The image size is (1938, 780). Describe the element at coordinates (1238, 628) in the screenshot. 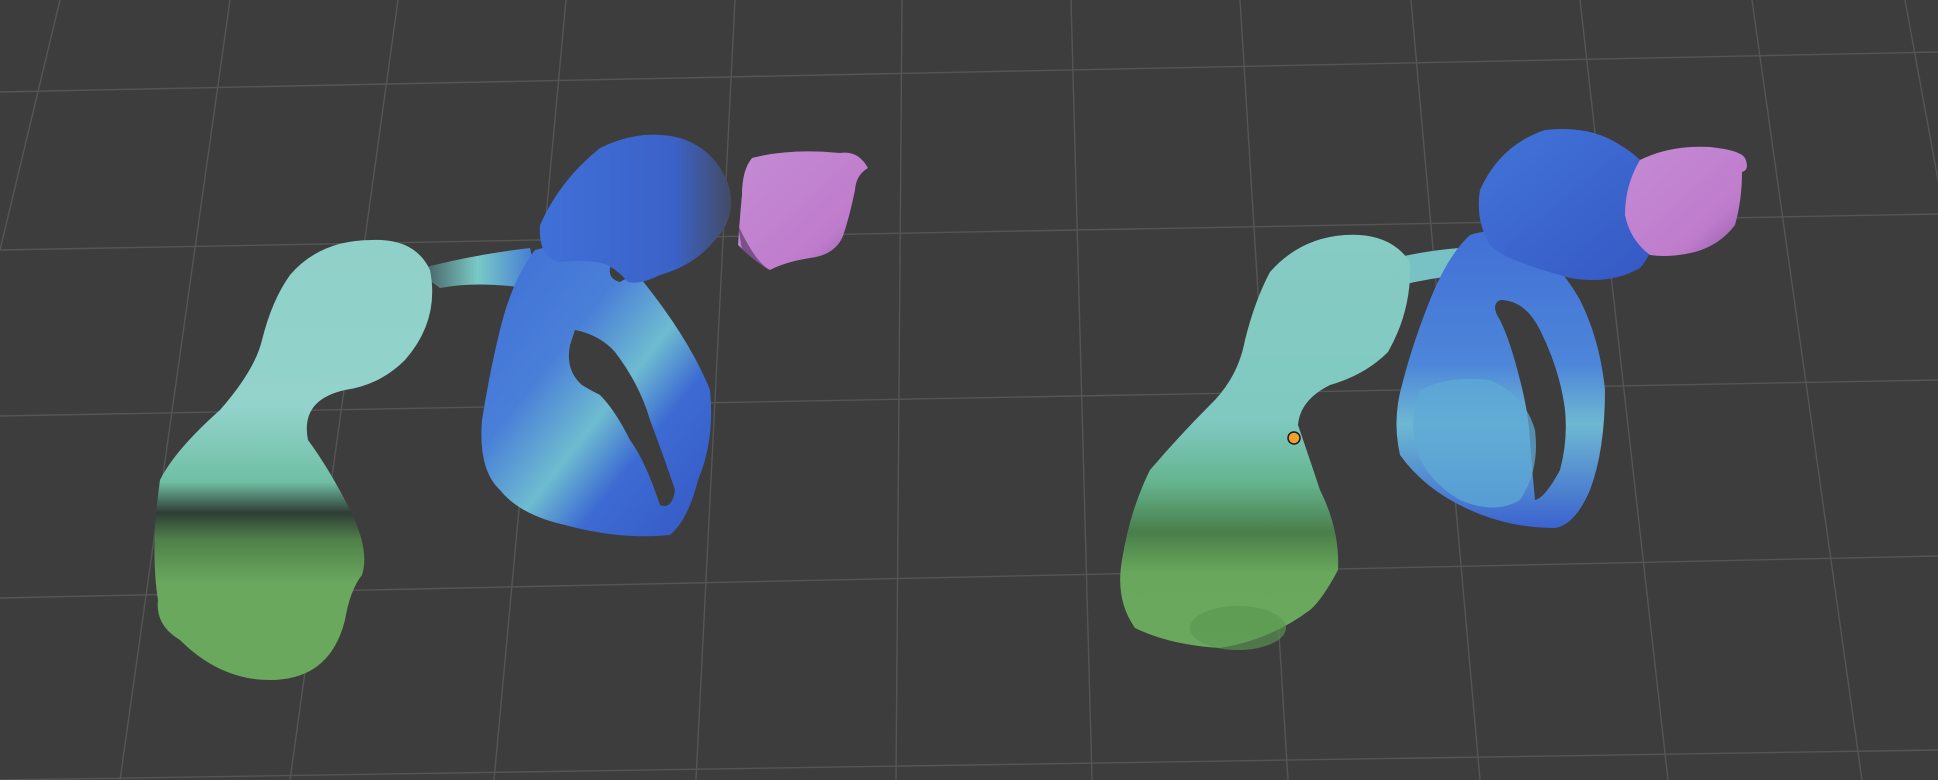

I see `right-body-base` at that location.